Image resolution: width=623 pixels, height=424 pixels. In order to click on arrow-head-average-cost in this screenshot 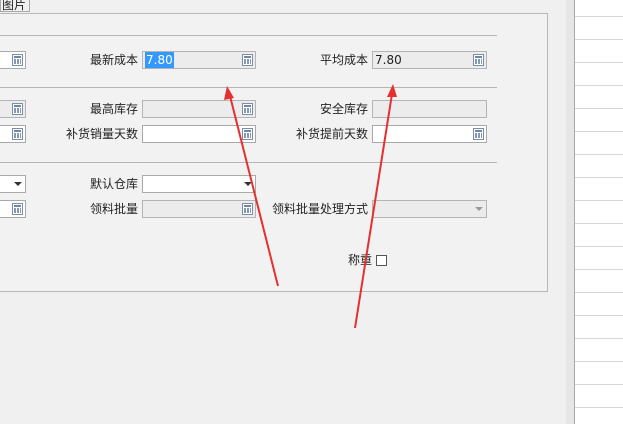, I will do `click(392, 90)`.